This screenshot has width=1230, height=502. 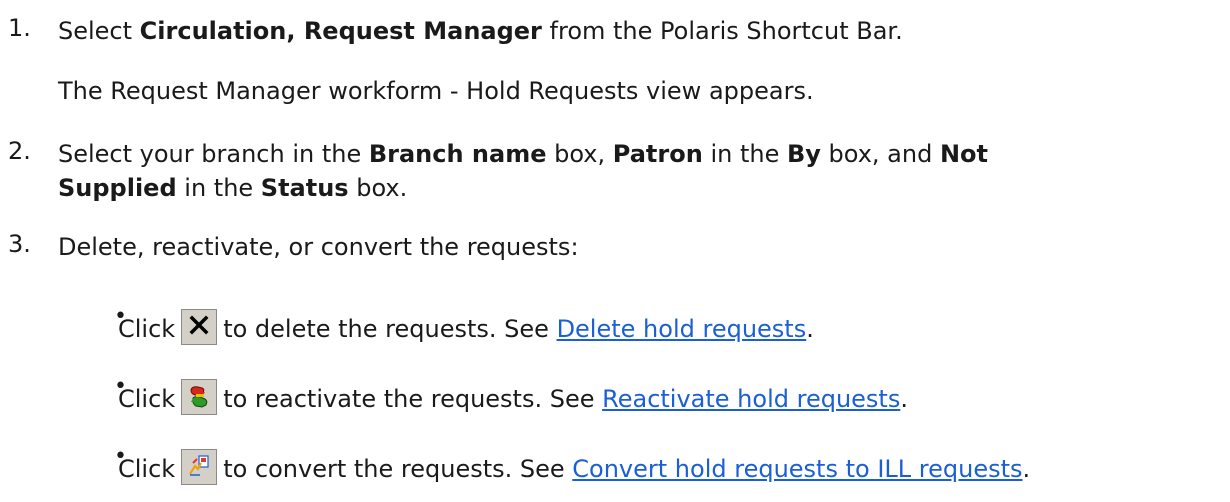 What do you see at coordinates (579, 154) in the screenshot?
I see `step-2-p2: box,` at bounding box center [579, 154].